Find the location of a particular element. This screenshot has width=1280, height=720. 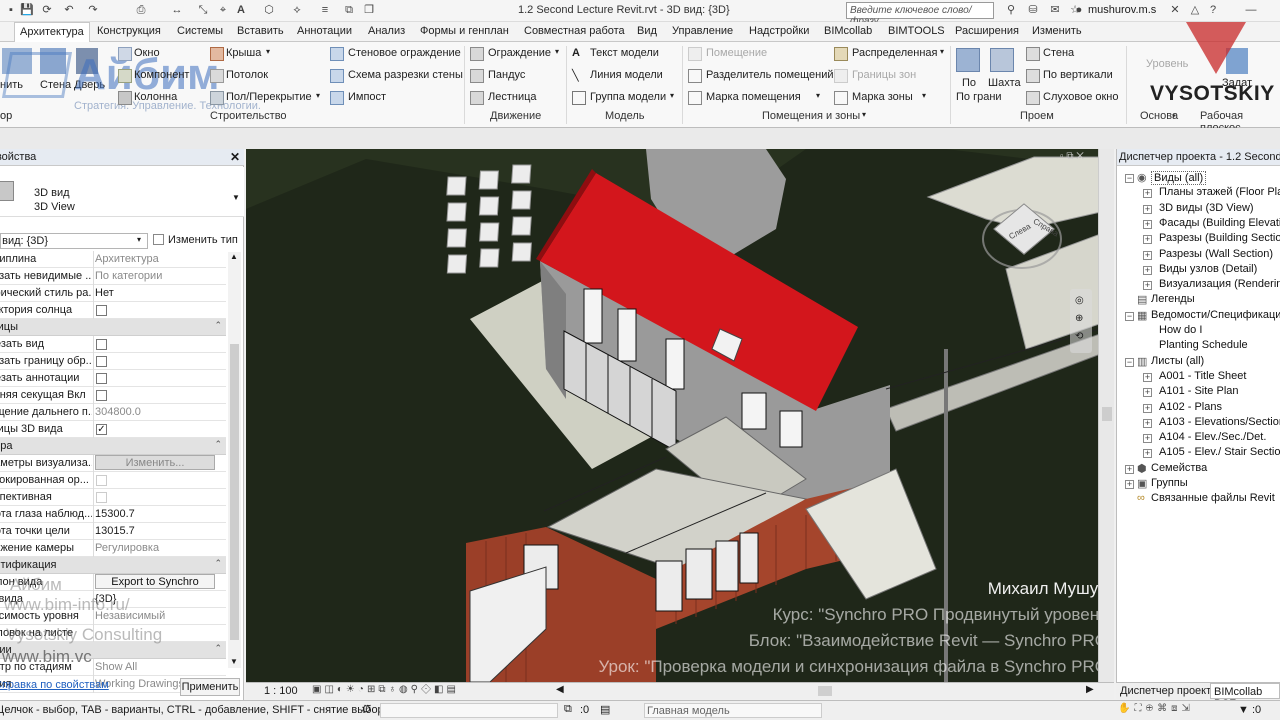

browser-tree-item: A105 - Elev./ Stair Sections is located at coordinates (1219, 452).